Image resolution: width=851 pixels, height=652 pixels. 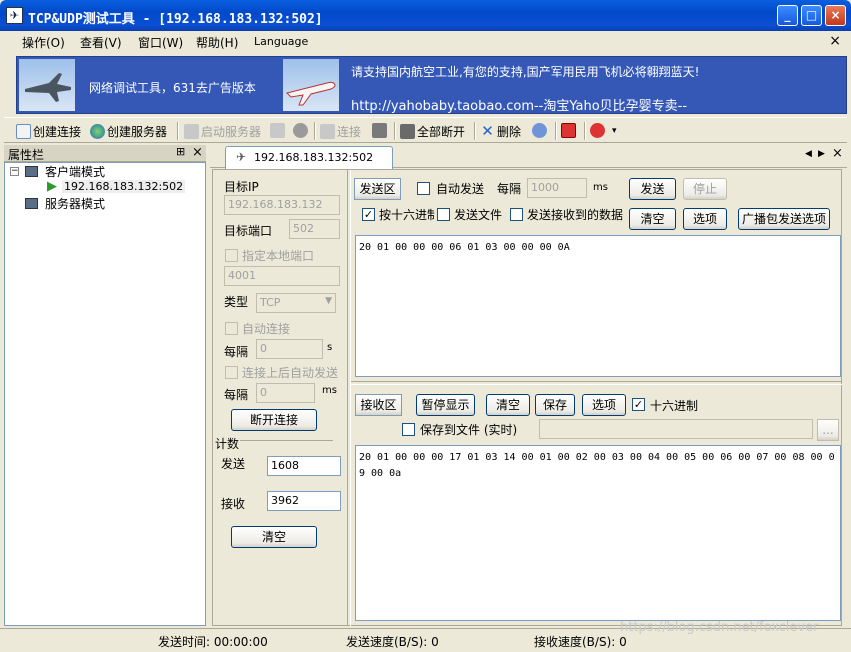 What do you see at coordinates (368, 214) in the screenshot?
I see `hex-send-checkbox: ✓` at bounding box center [368, 214].